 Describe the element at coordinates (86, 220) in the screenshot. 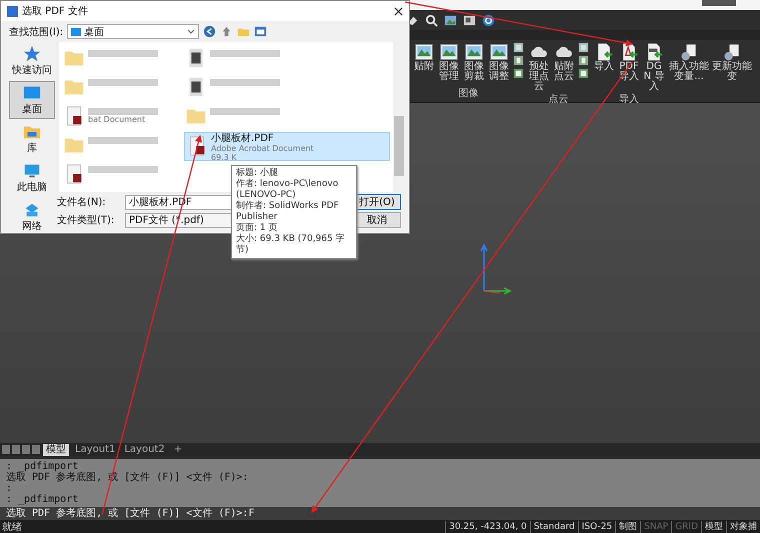

I see `file-type-label: 文件类型(T):` at that location.